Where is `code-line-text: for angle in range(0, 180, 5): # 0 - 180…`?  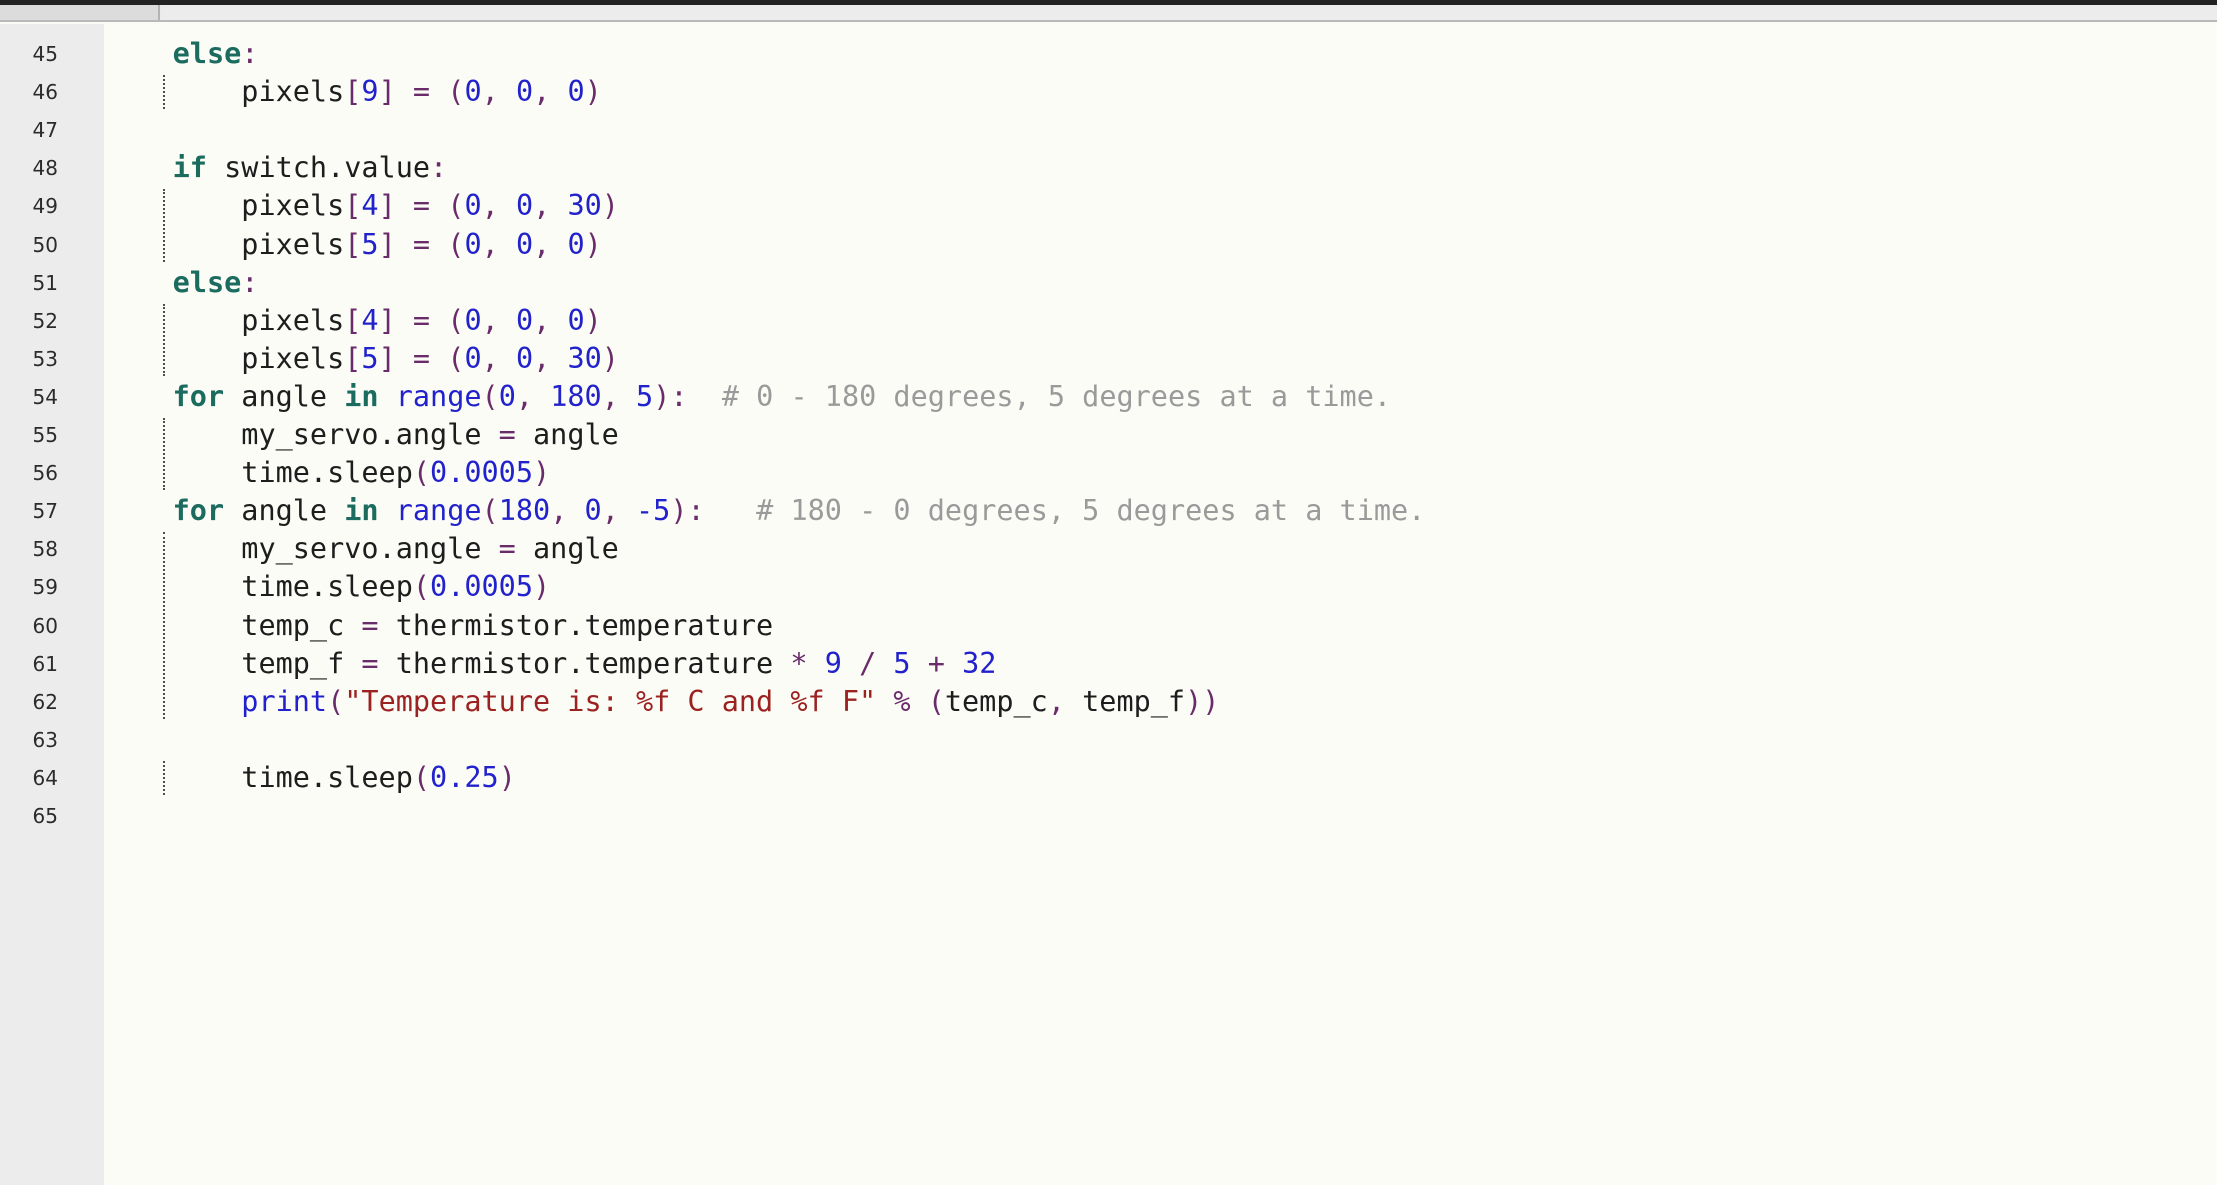
code-line-text: for angle in range(0, 180, 5): # 0 - 180… is located at coordinates (747, 397).